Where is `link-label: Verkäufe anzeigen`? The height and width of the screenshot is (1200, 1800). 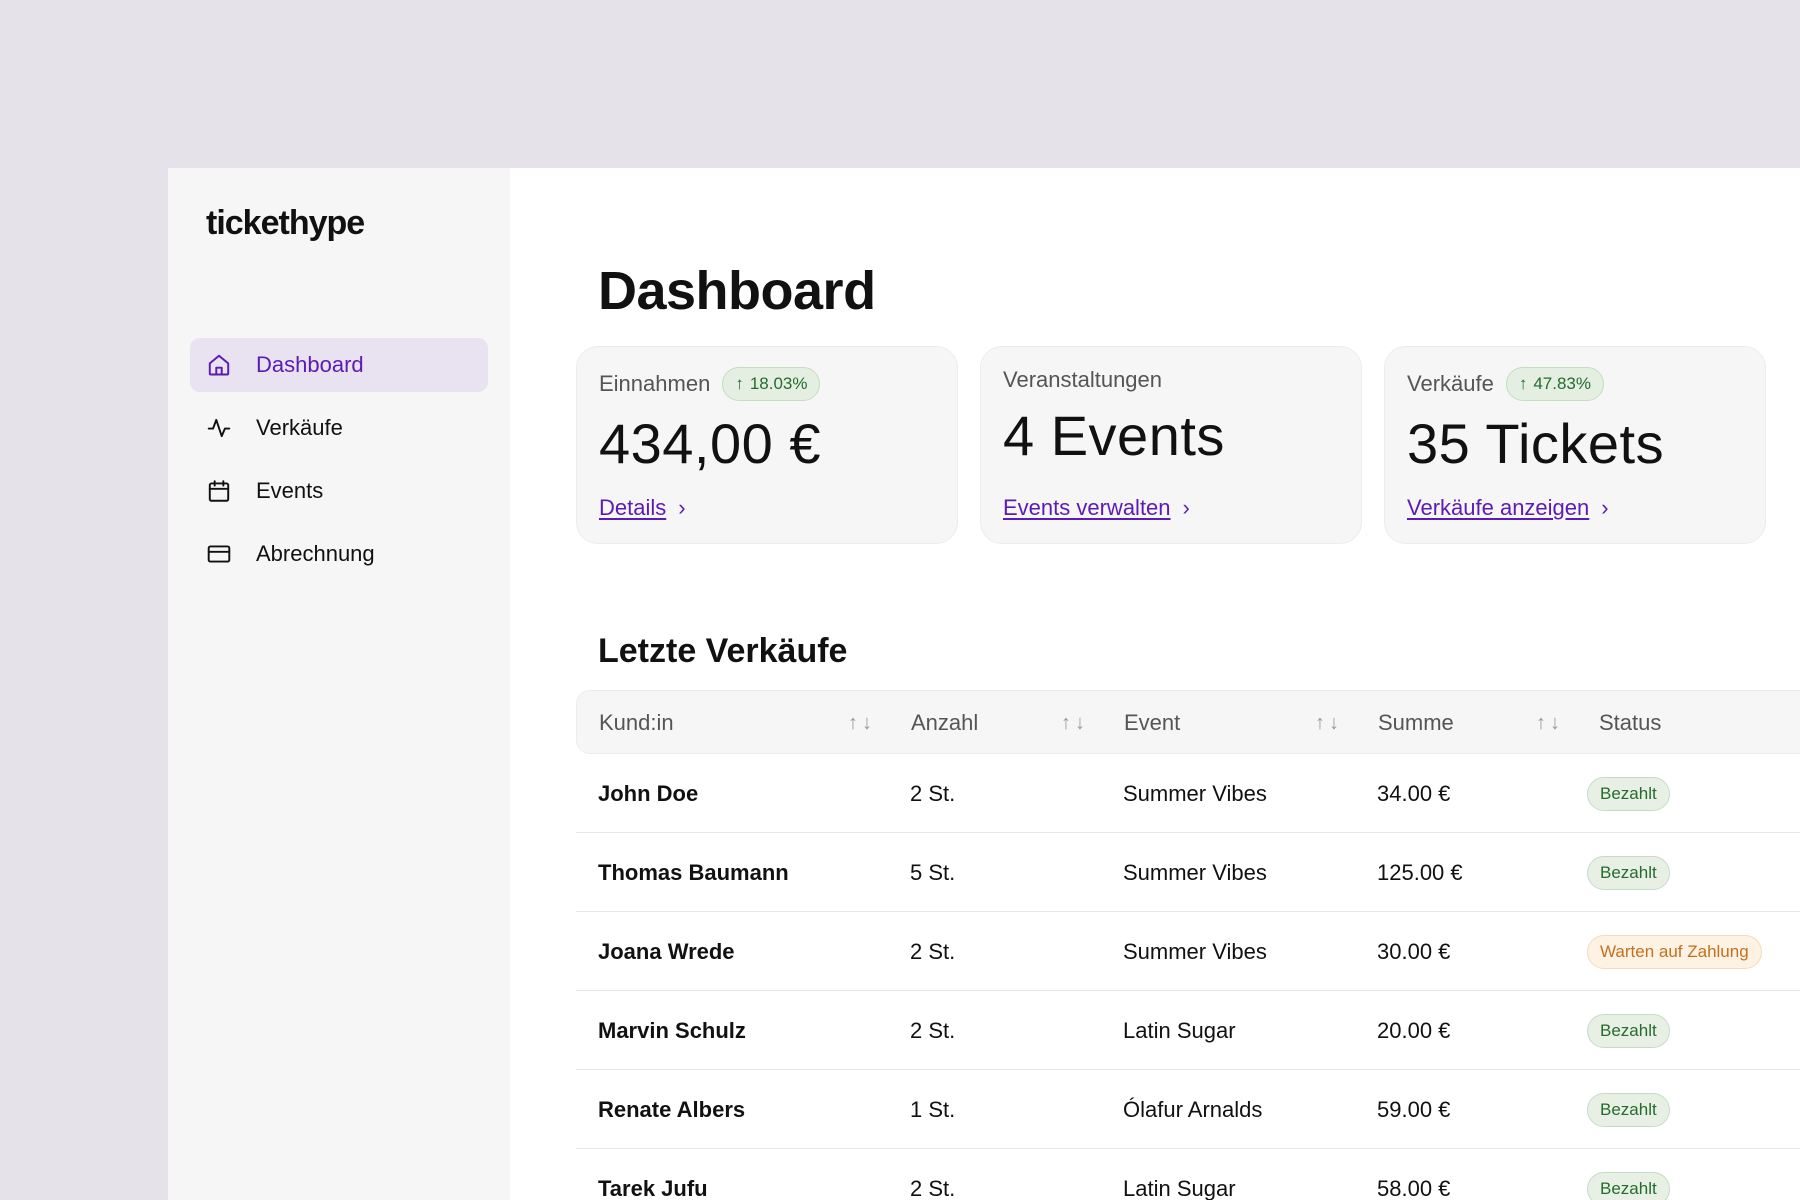
link-label: Verkäufe anzeigen is located at coordinates (1498, 508).